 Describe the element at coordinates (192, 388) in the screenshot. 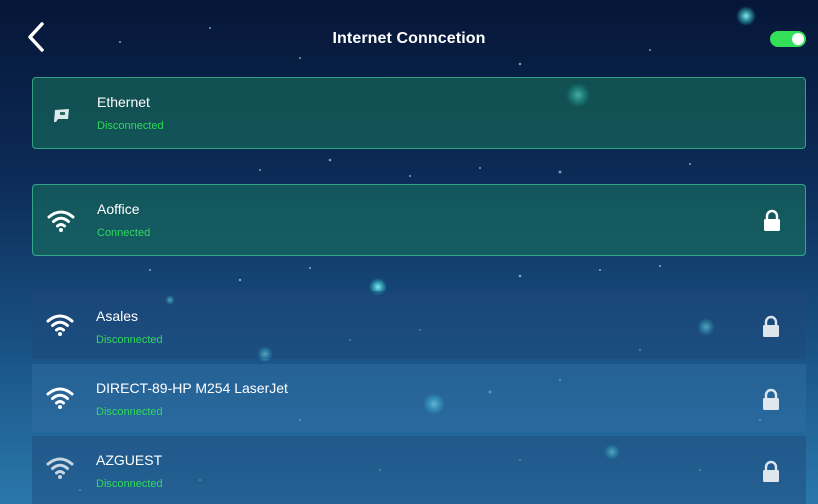

I see `network-name: DIRECT-89-HP M254 LaserJet` at that location.